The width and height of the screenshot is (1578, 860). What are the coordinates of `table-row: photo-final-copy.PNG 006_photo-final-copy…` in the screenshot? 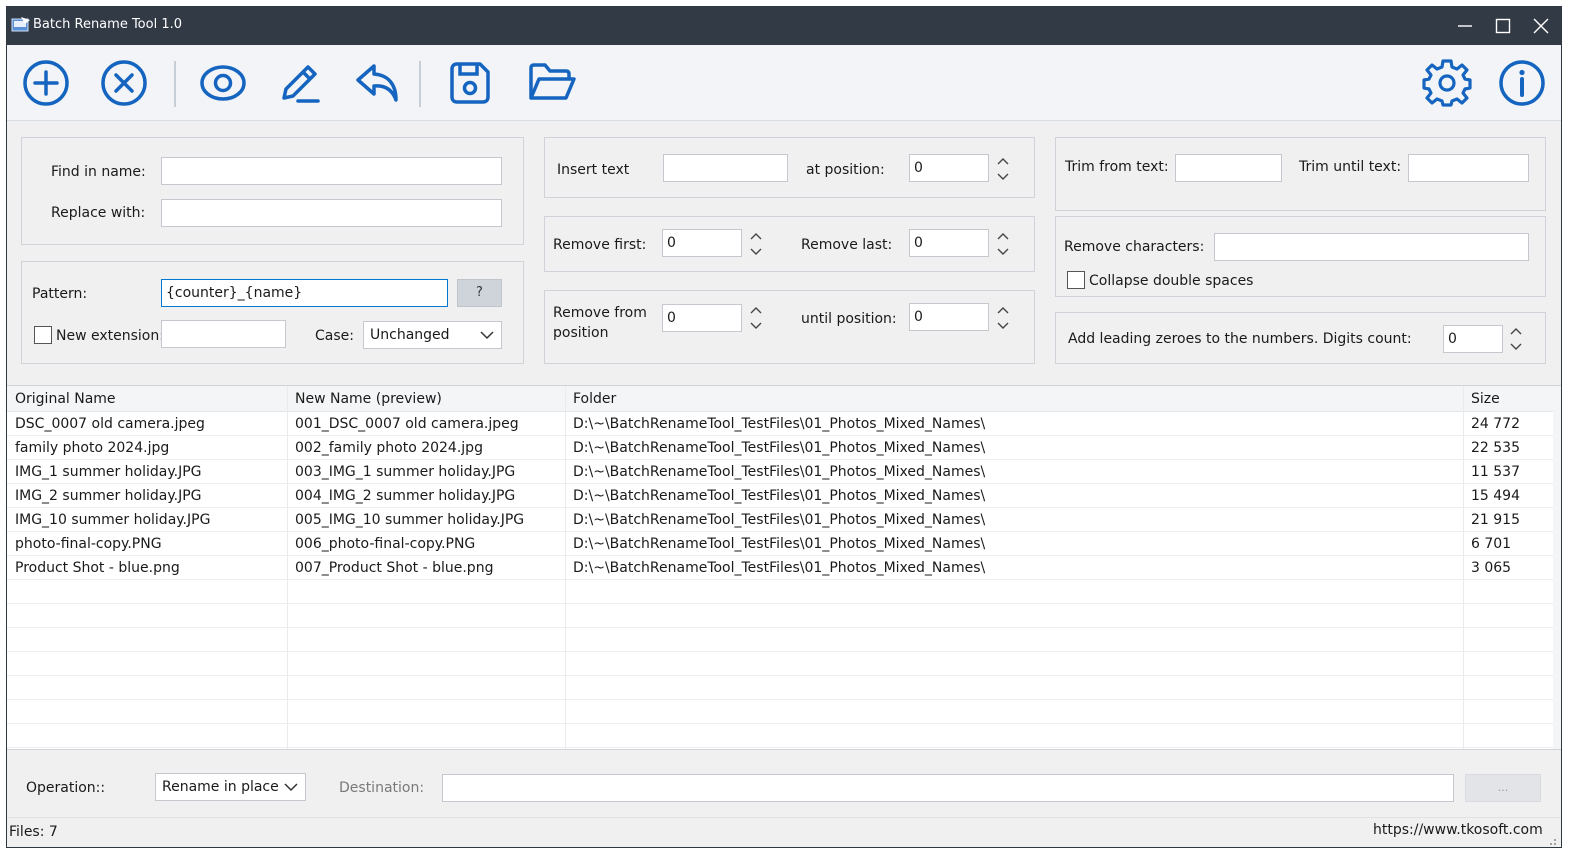 It's located at (780, 544).